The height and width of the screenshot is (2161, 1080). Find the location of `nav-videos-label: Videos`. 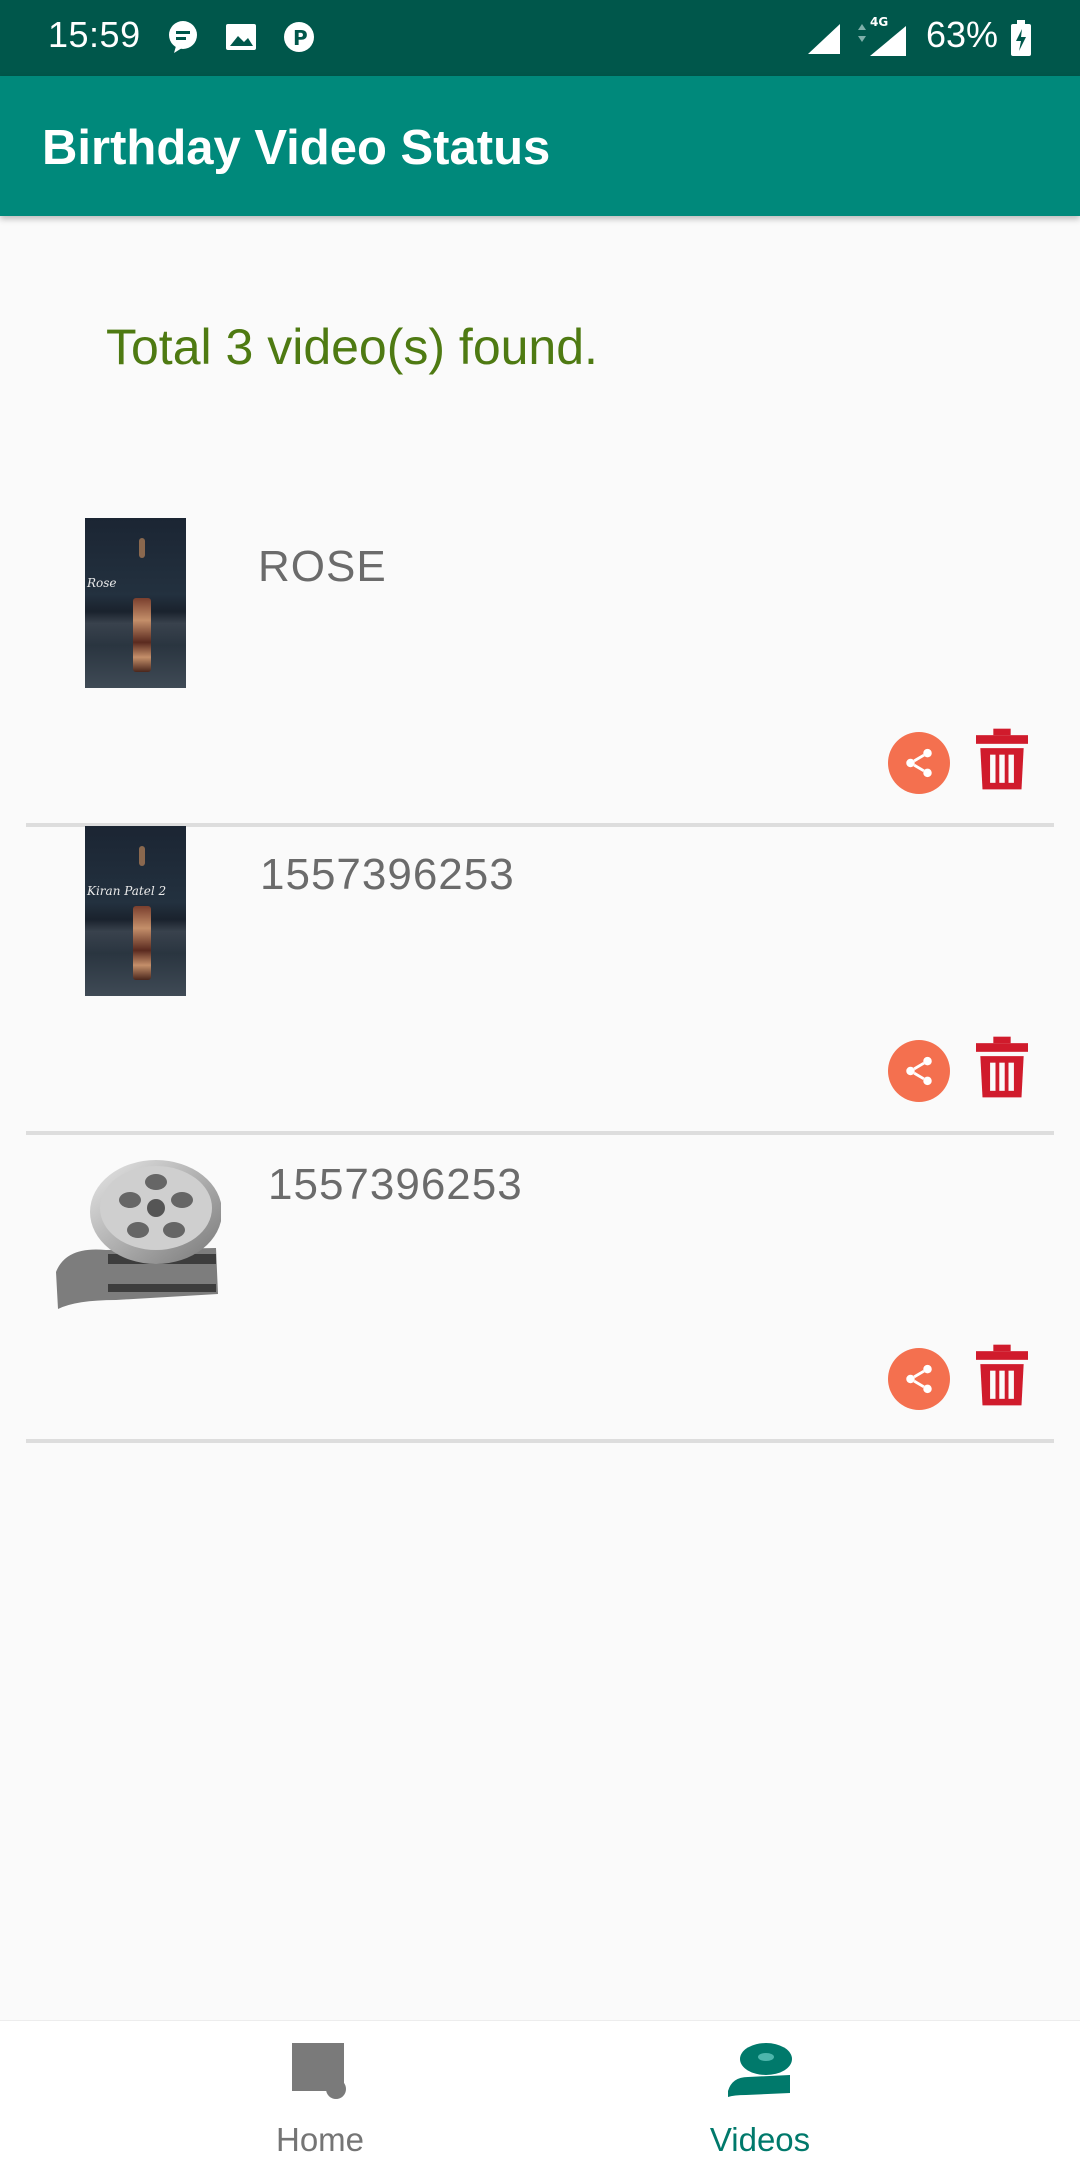

nav-videos-label: Videos is located at coordinates (760, 2139).